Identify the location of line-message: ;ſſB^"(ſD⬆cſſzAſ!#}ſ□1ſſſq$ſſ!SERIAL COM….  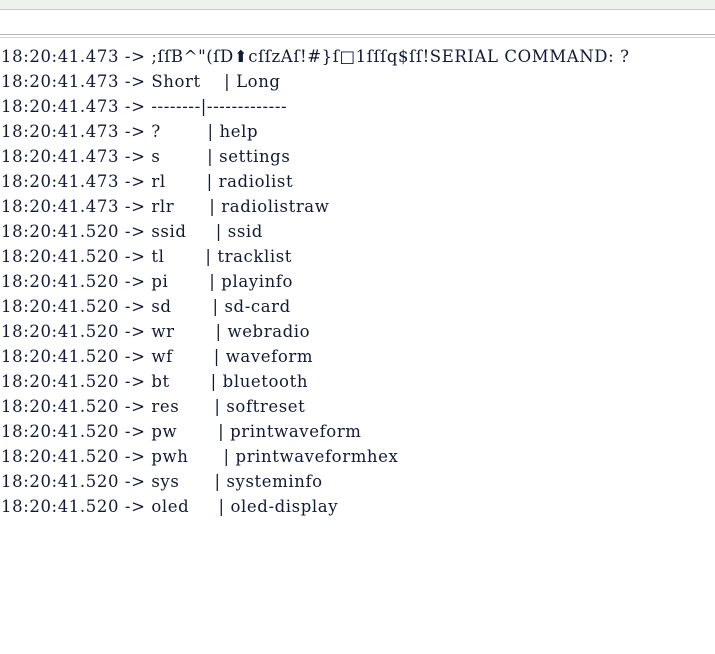
(390, 56).